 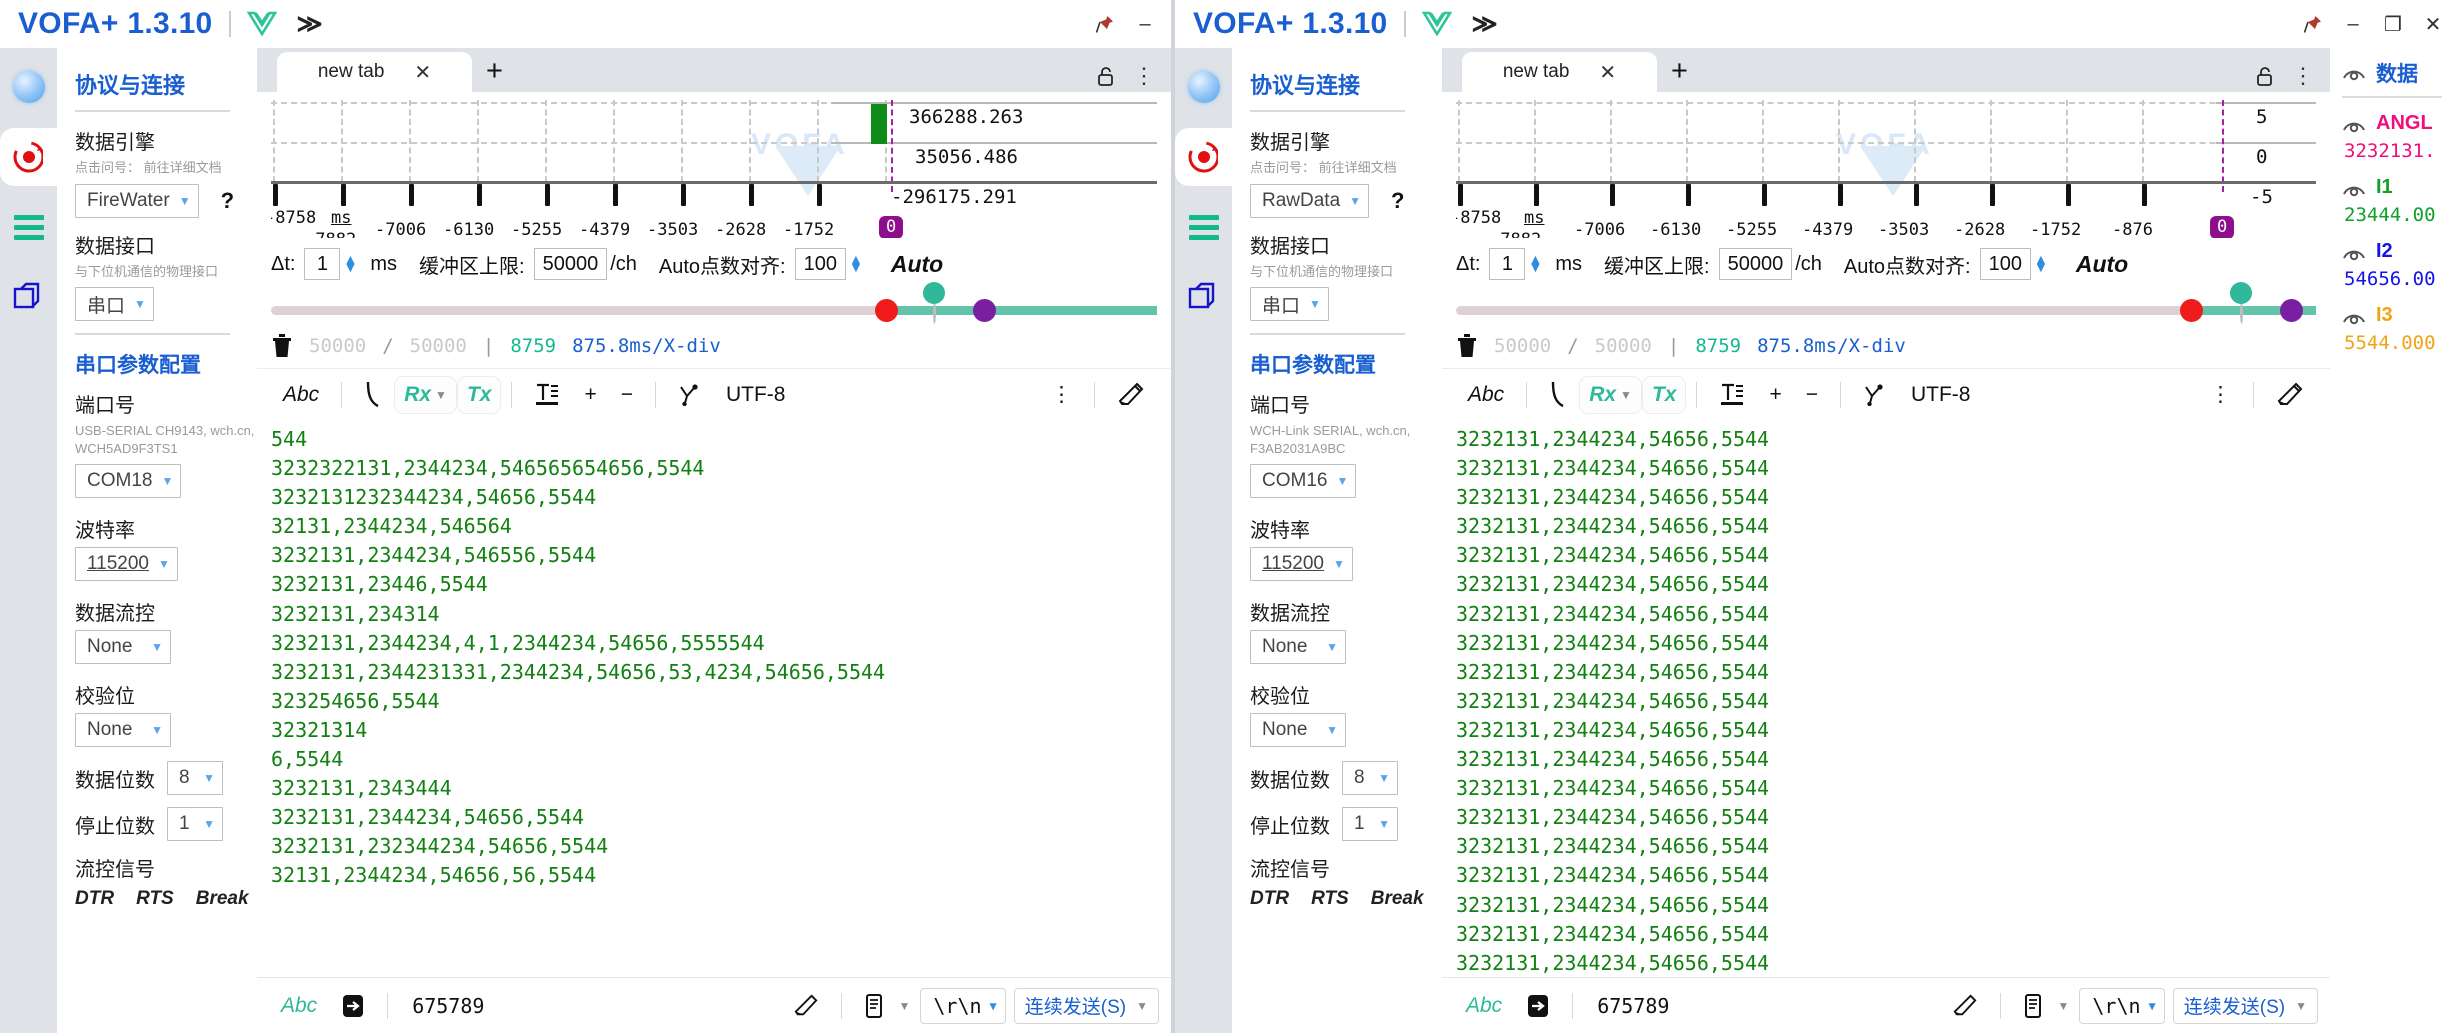 I want to click on right-term-zoom-out-button: −, so click(x=1812, y=395).